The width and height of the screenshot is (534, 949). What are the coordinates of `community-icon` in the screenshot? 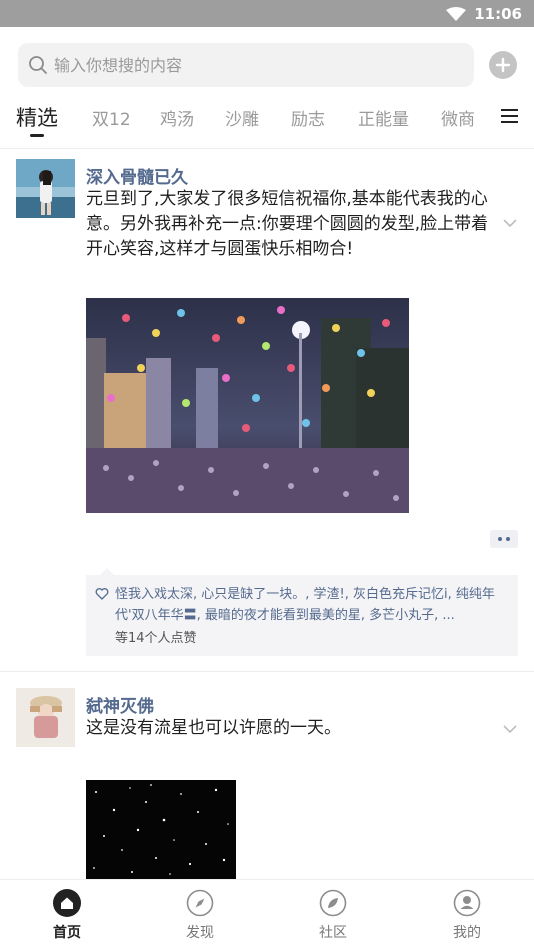 It's located at (333, 903).